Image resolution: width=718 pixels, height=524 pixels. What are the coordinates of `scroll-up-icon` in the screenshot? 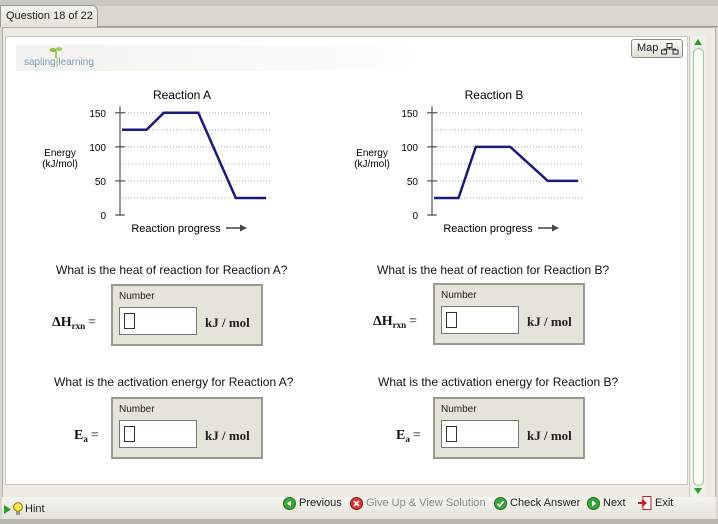 It's located at (698, 42).